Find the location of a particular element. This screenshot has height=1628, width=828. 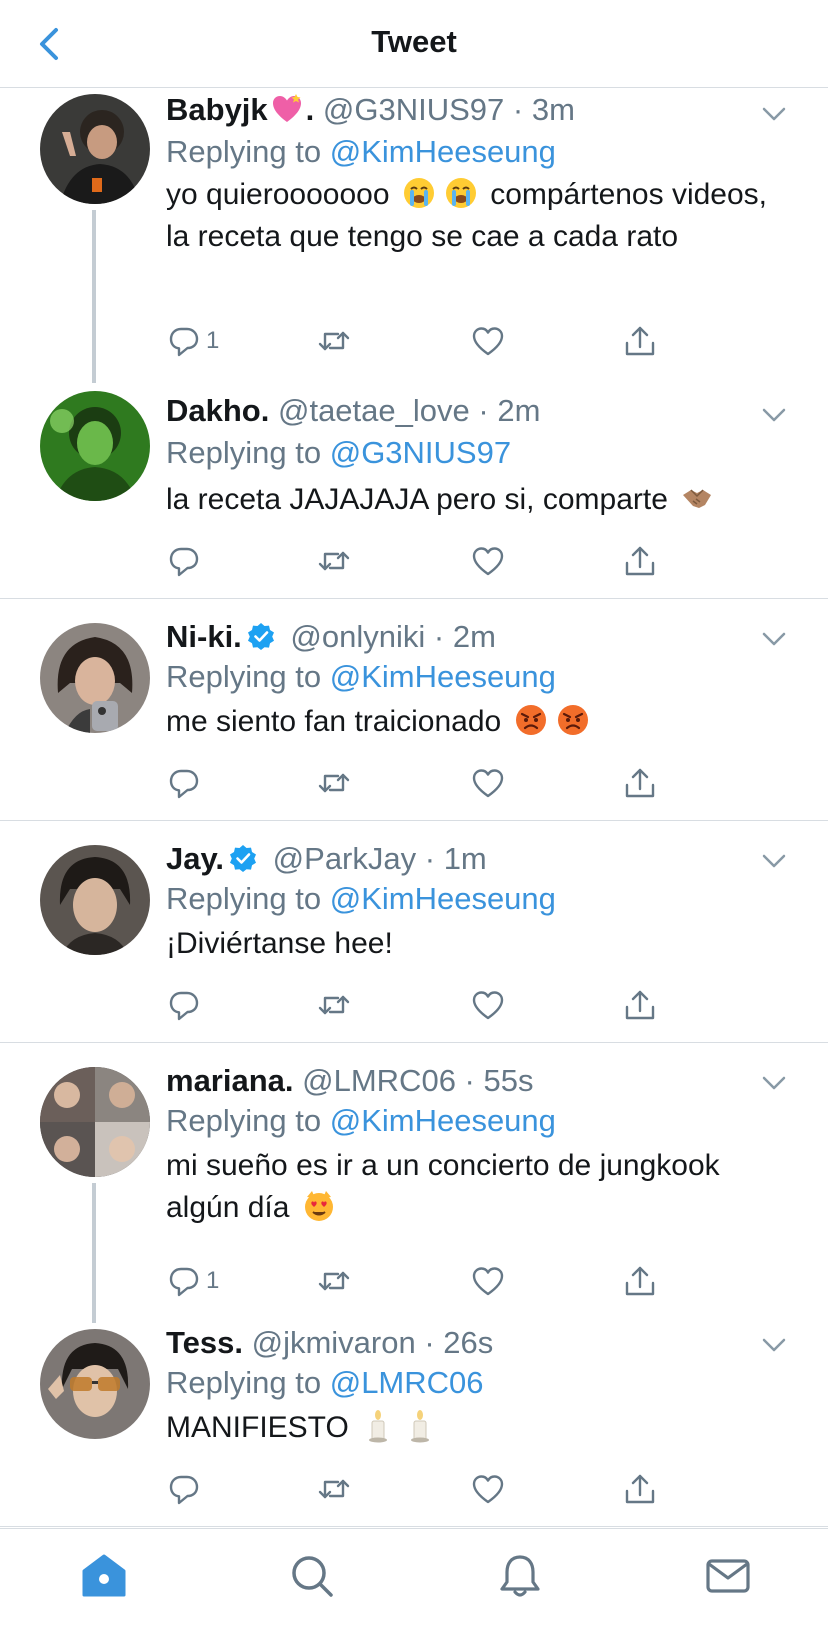

display-name: Tess. is located at coordinates (204, 1342).